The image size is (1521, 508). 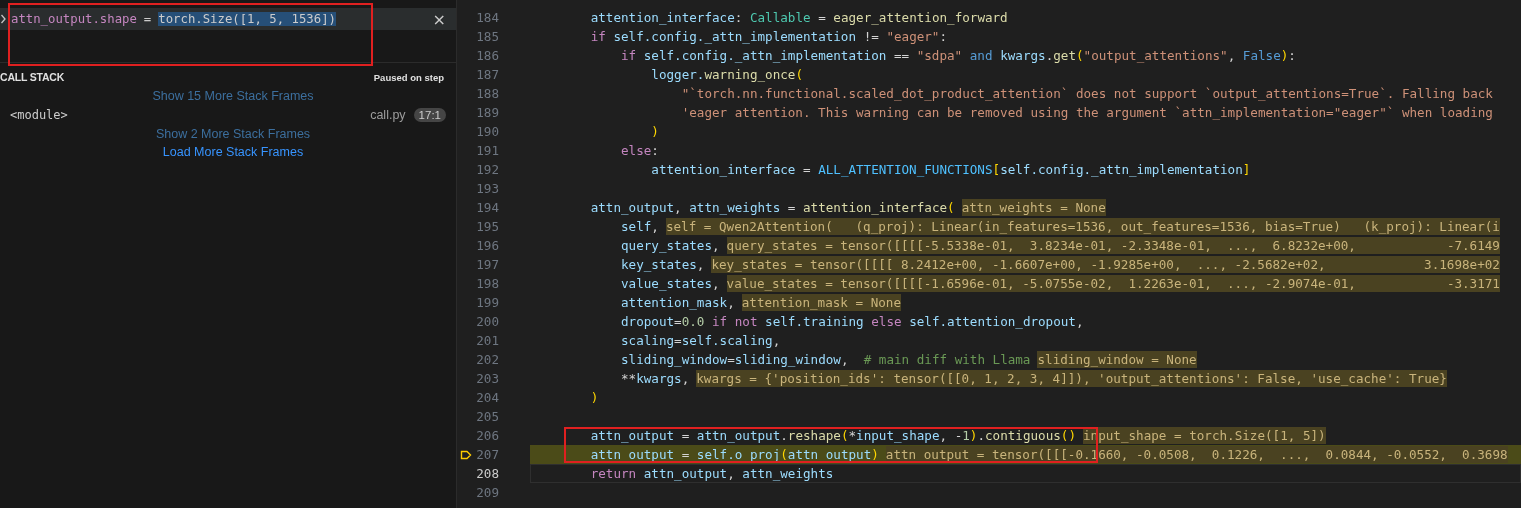 I want to click on load-more-frames-link: Load More Stack Frames, so click(x=233, y=152).